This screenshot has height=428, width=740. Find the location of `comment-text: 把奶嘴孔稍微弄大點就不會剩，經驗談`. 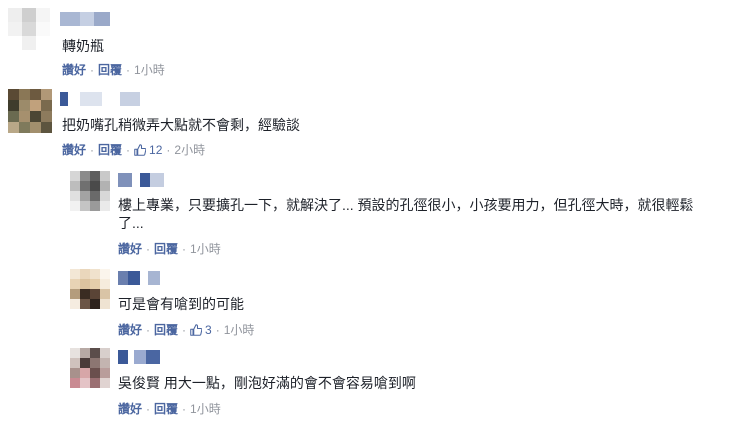

comment-text: 把奶嘴孔稍微弄大點就不會剩，經驗談 is located at coordinates (181, 125).